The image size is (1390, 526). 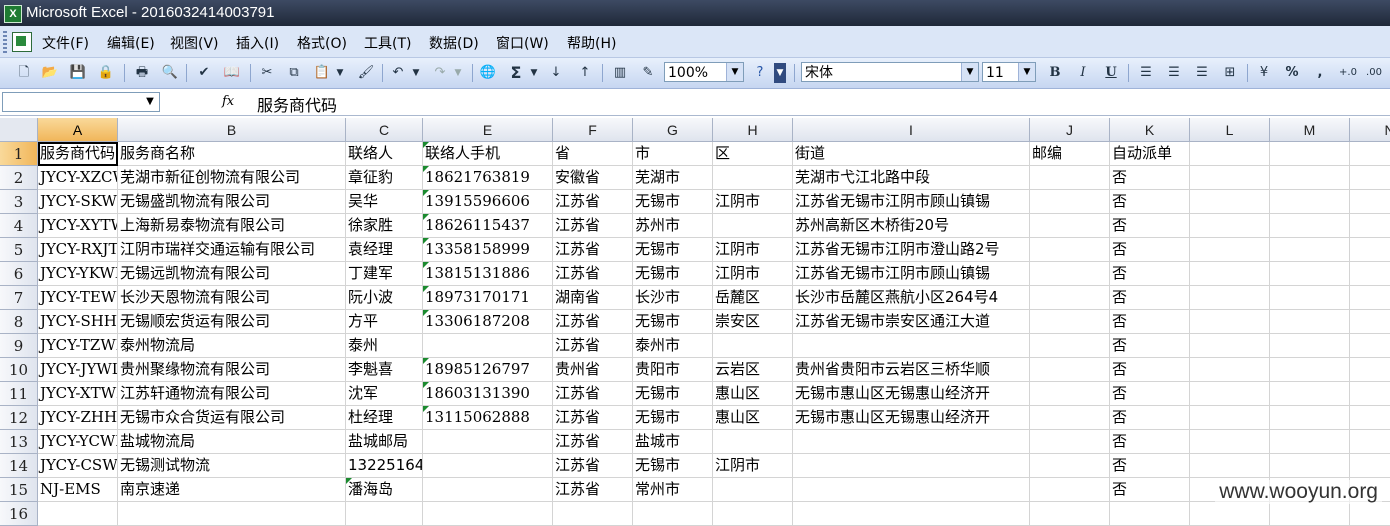 I want to click on cell: 长沙市, so click(x=673, y=298).